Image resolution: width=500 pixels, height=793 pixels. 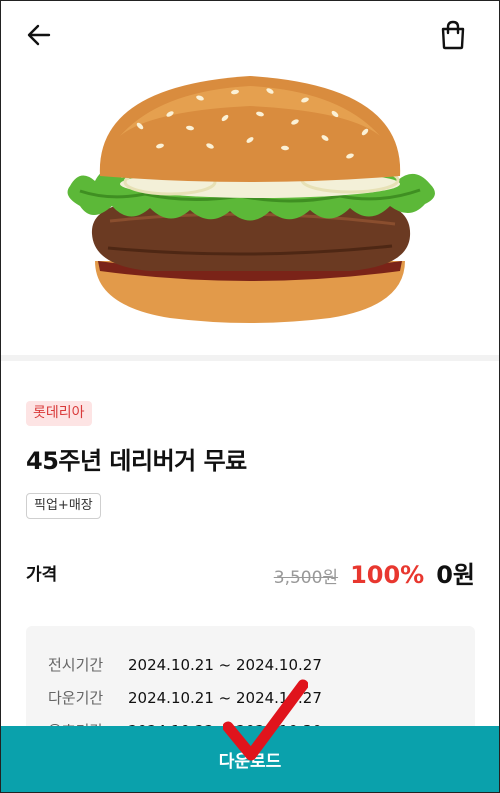 I want to click on price-values: 3,500원 100% 0원, so click(x=374, y=572).